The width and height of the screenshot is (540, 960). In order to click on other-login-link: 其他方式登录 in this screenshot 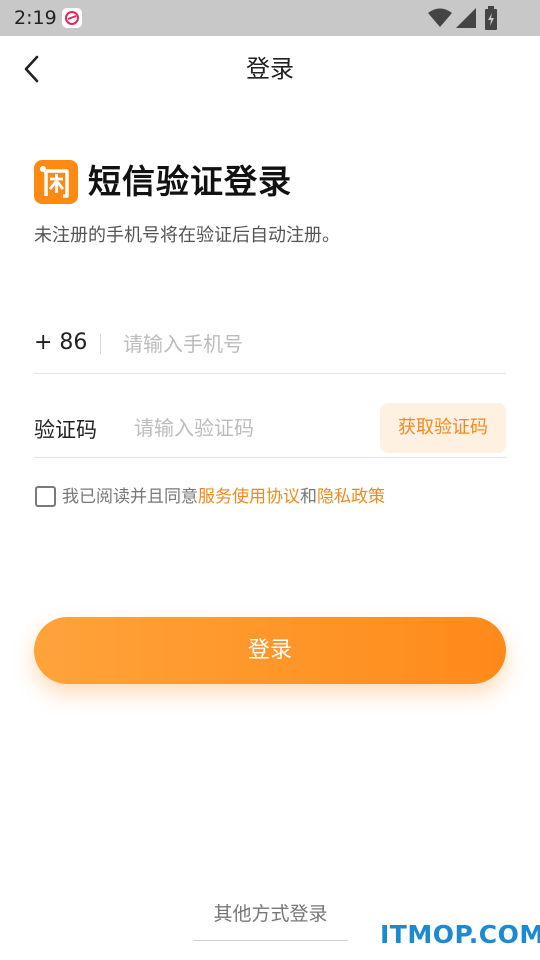, I will do `click(270, 918)`.